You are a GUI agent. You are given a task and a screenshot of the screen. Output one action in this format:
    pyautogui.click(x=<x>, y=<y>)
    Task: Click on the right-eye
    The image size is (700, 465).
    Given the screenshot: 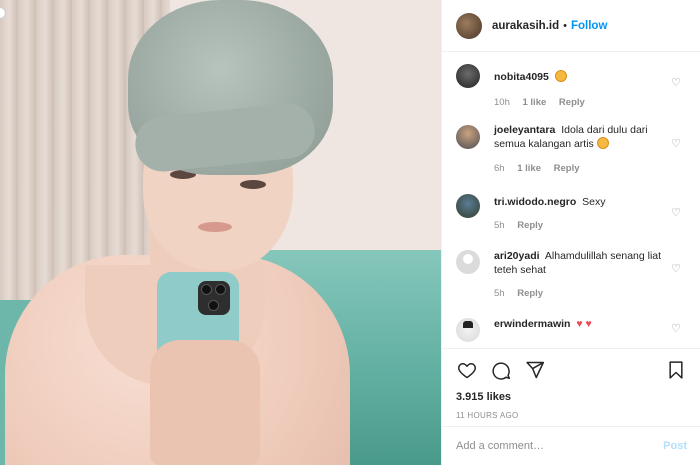 What is the action you would take?
    pyautogui.click(x=253, y=184)
    